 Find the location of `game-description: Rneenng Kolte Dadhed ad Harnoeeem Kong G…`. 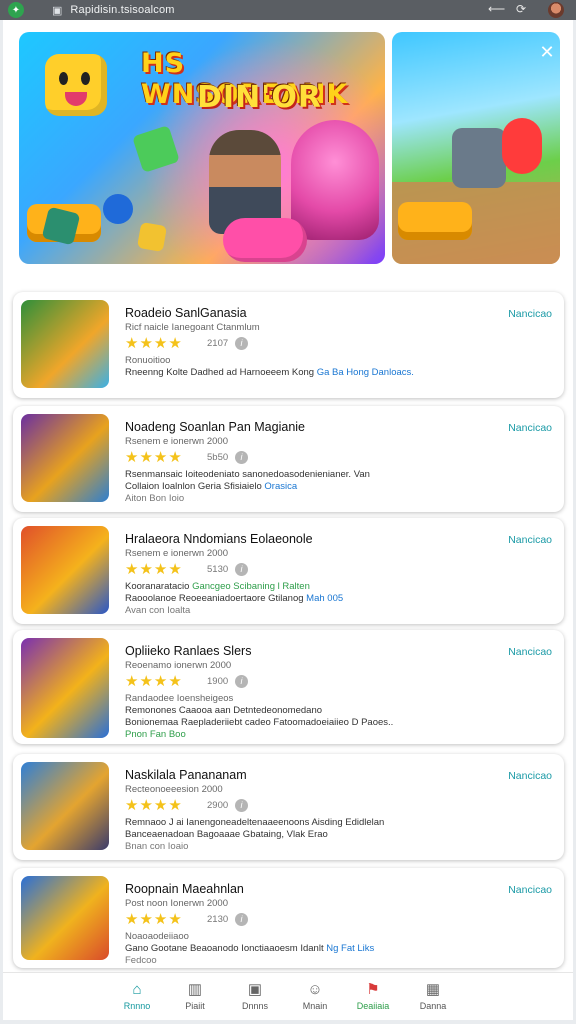

game-description: Rneenng Kolte Dadhed ad Harnoeeem Kong G… is located at coordinates (269, 372).